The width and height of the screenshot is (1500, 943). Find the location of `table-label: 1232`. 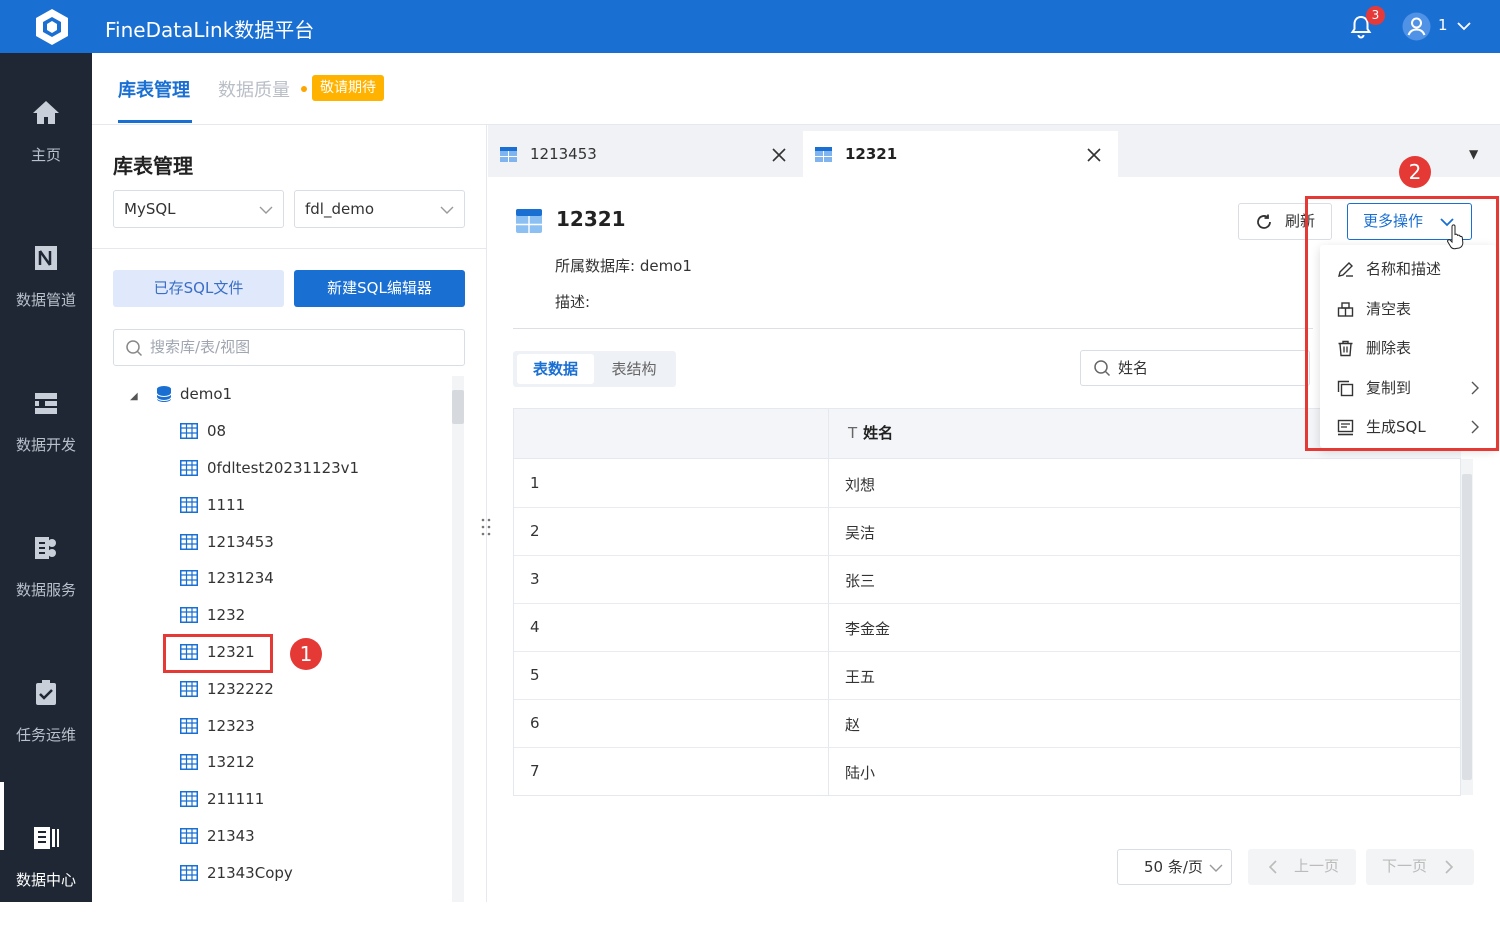

table-label: 1232 is located at coordinates (226, 615).